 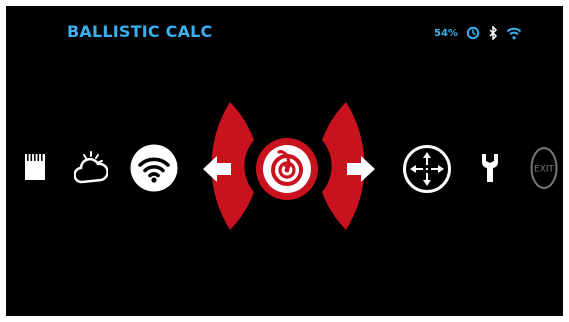 I want to click on previous-arrow-button, so click(x=217, y=169).